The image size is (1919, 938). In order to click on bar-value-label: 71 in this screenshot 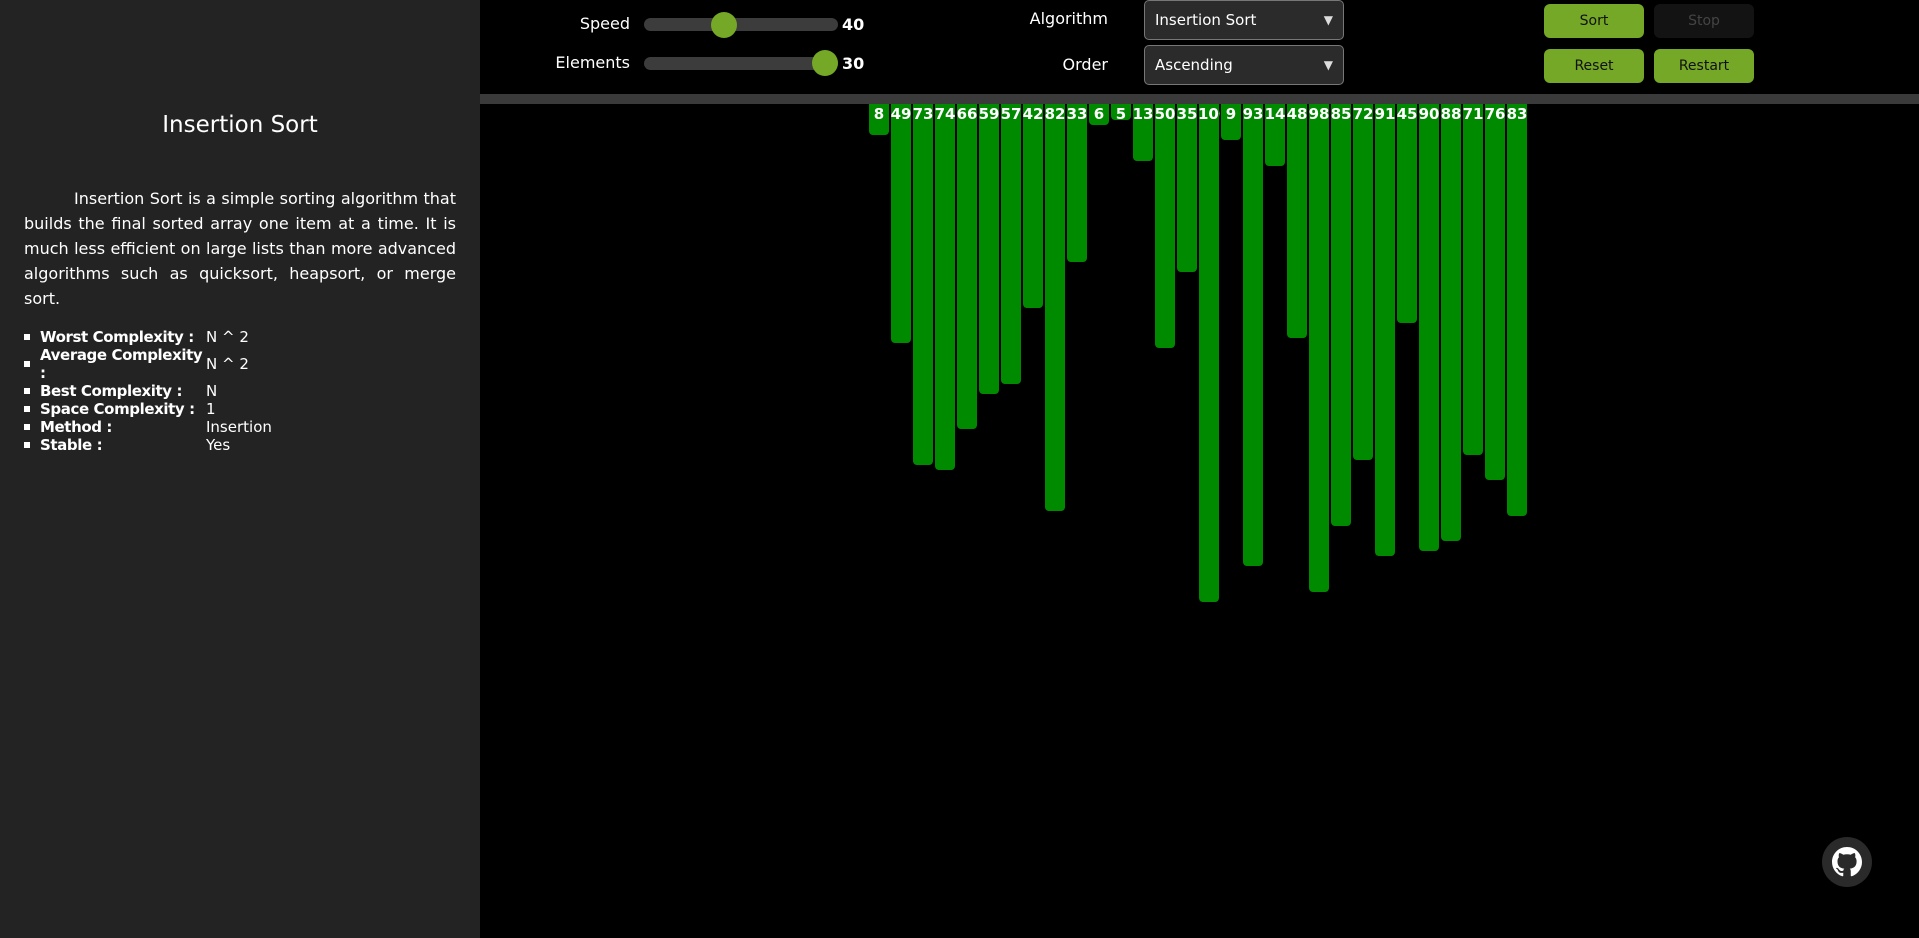, I will do `click(1473, 114)`.